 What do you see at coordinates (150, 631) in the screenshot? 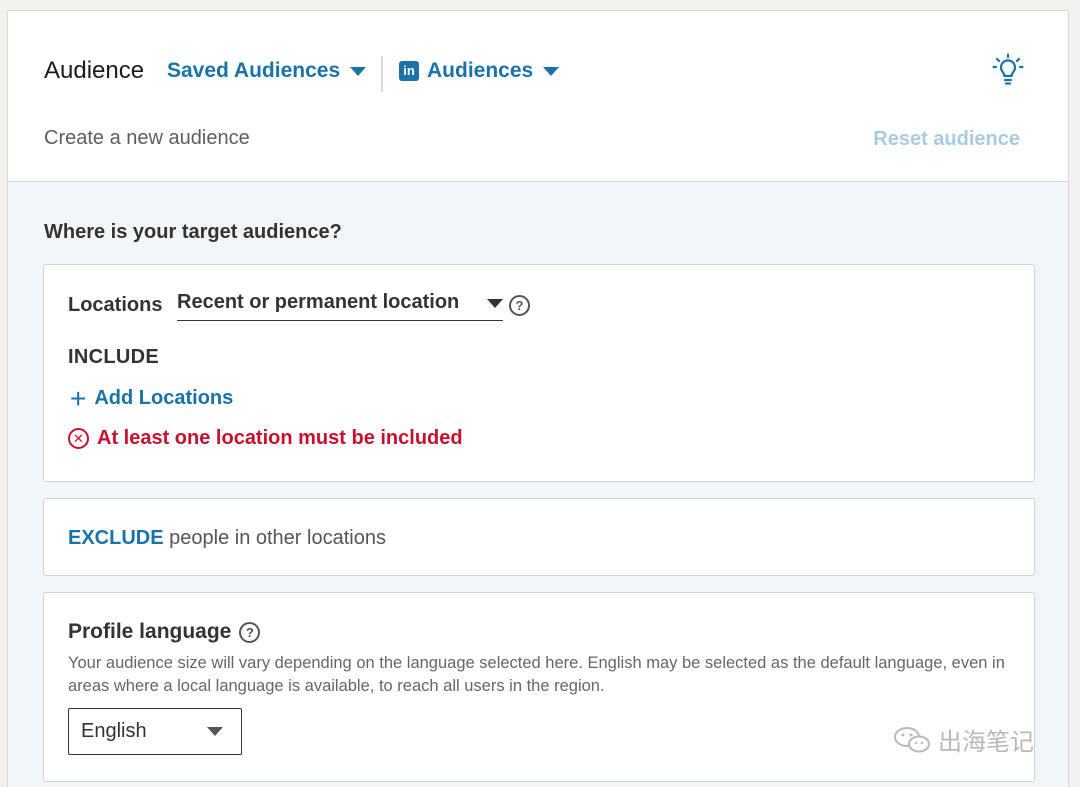
I see `profile-language-label: Profile language` at bounding box center [150, 631].